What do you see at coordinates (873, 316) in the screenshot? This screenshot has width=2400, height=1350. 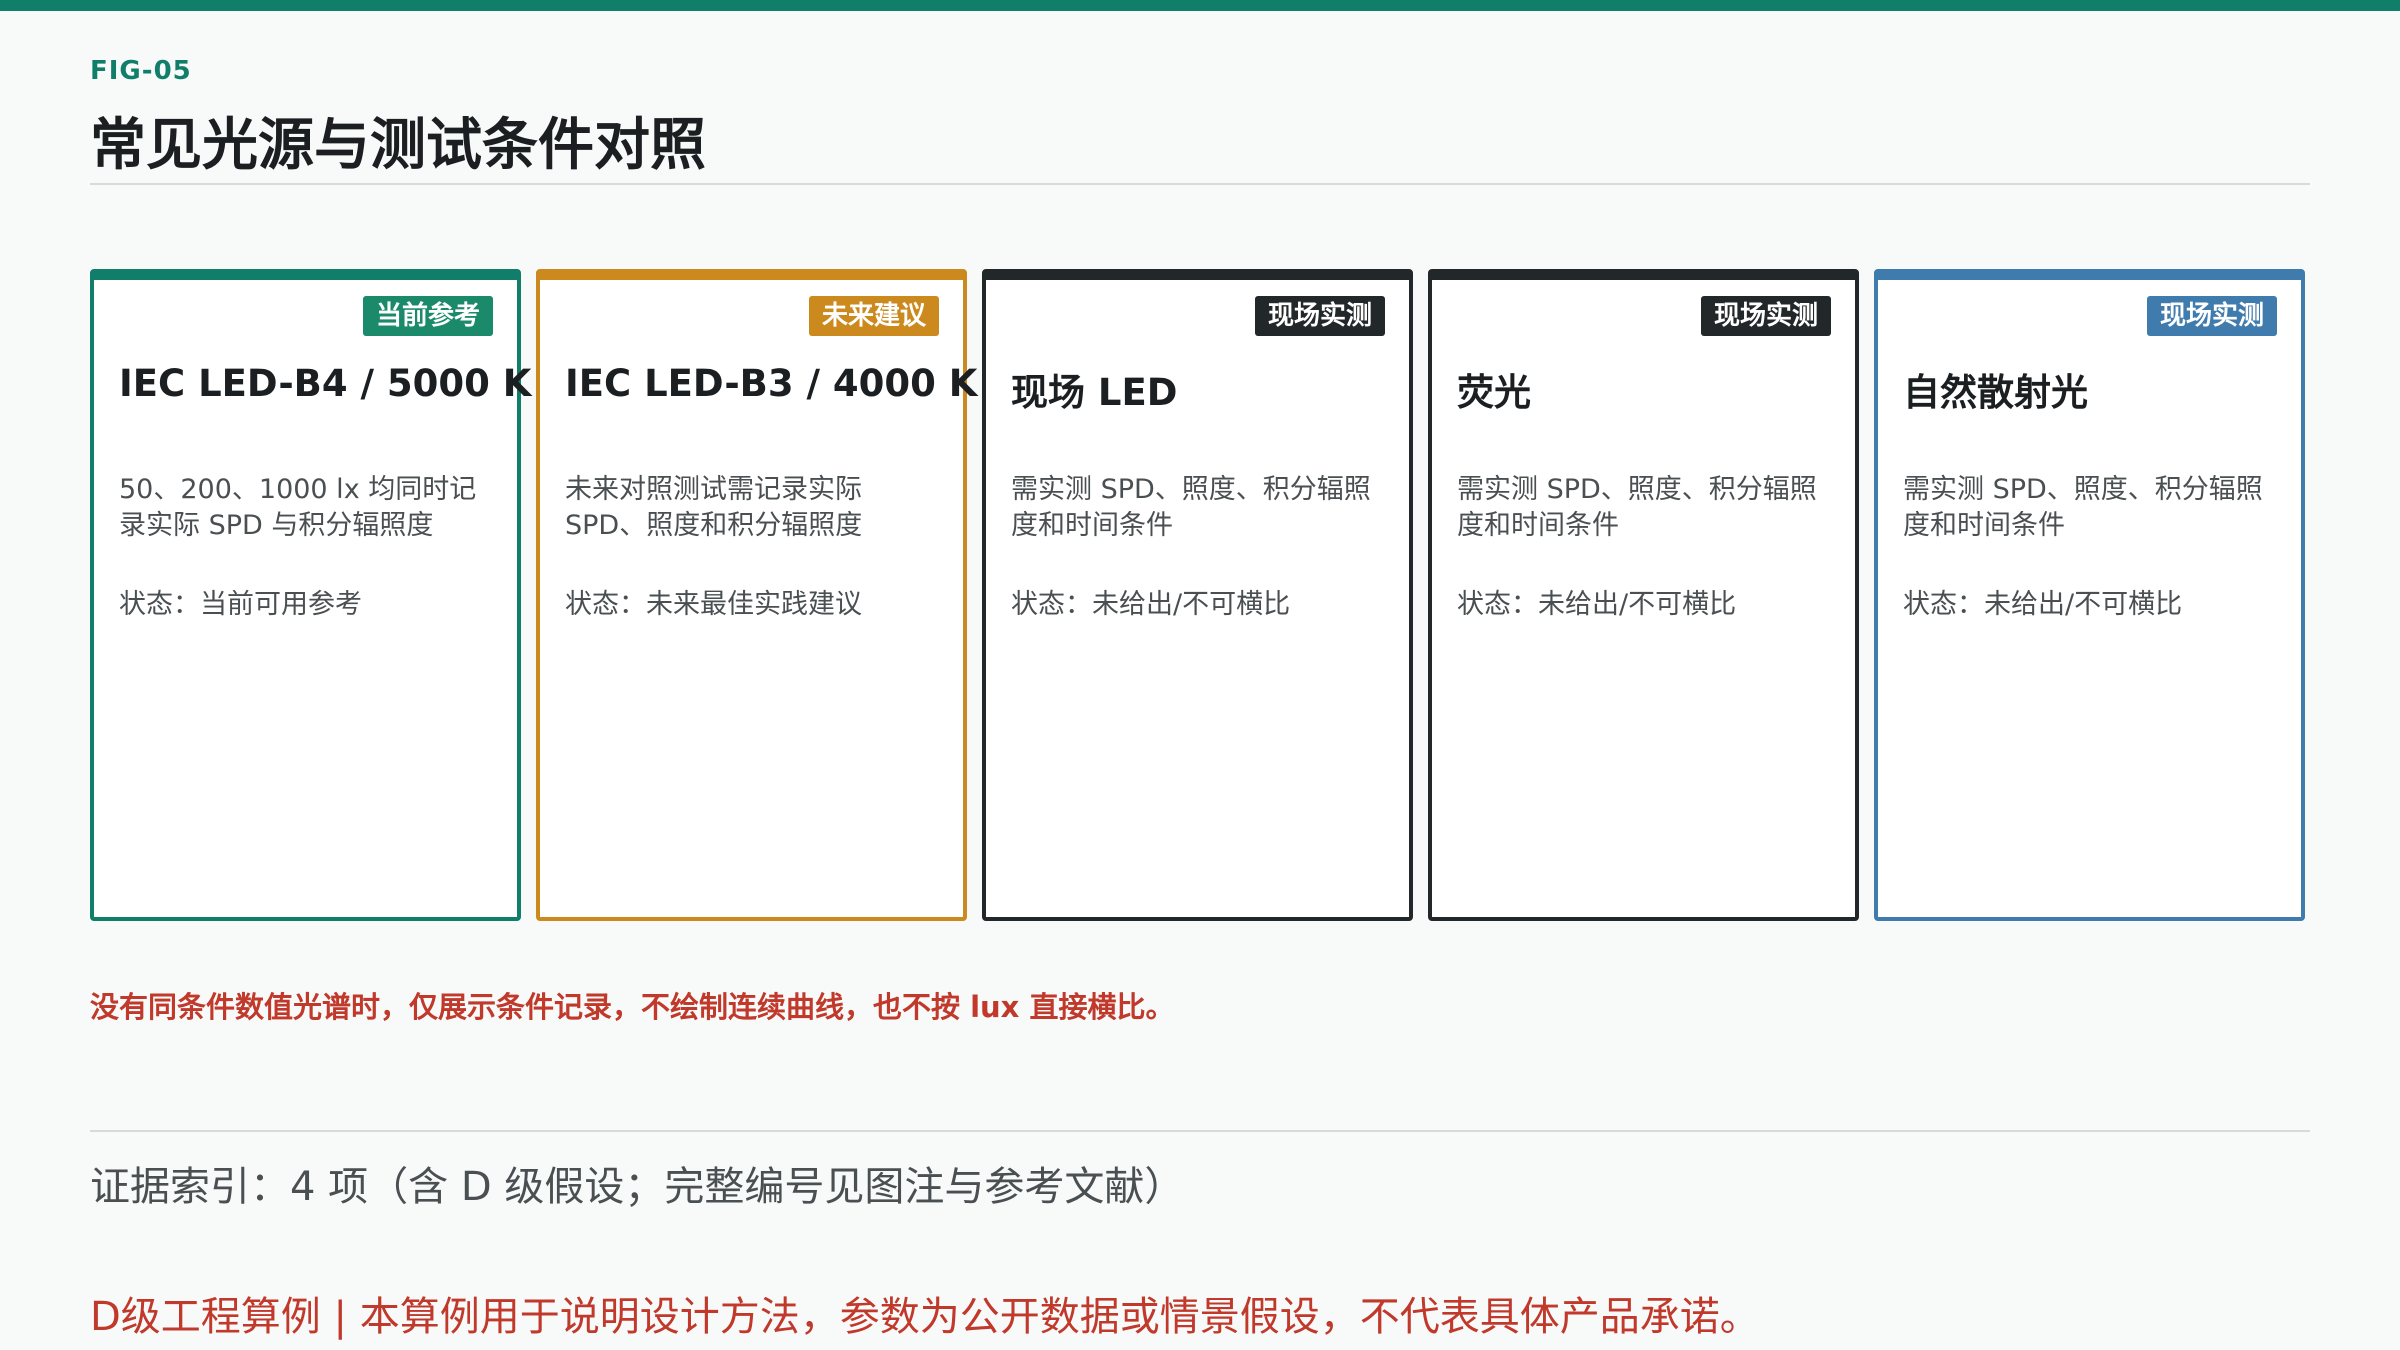 I see `card-badge: 未来建议` at bounding box center [873, 316].